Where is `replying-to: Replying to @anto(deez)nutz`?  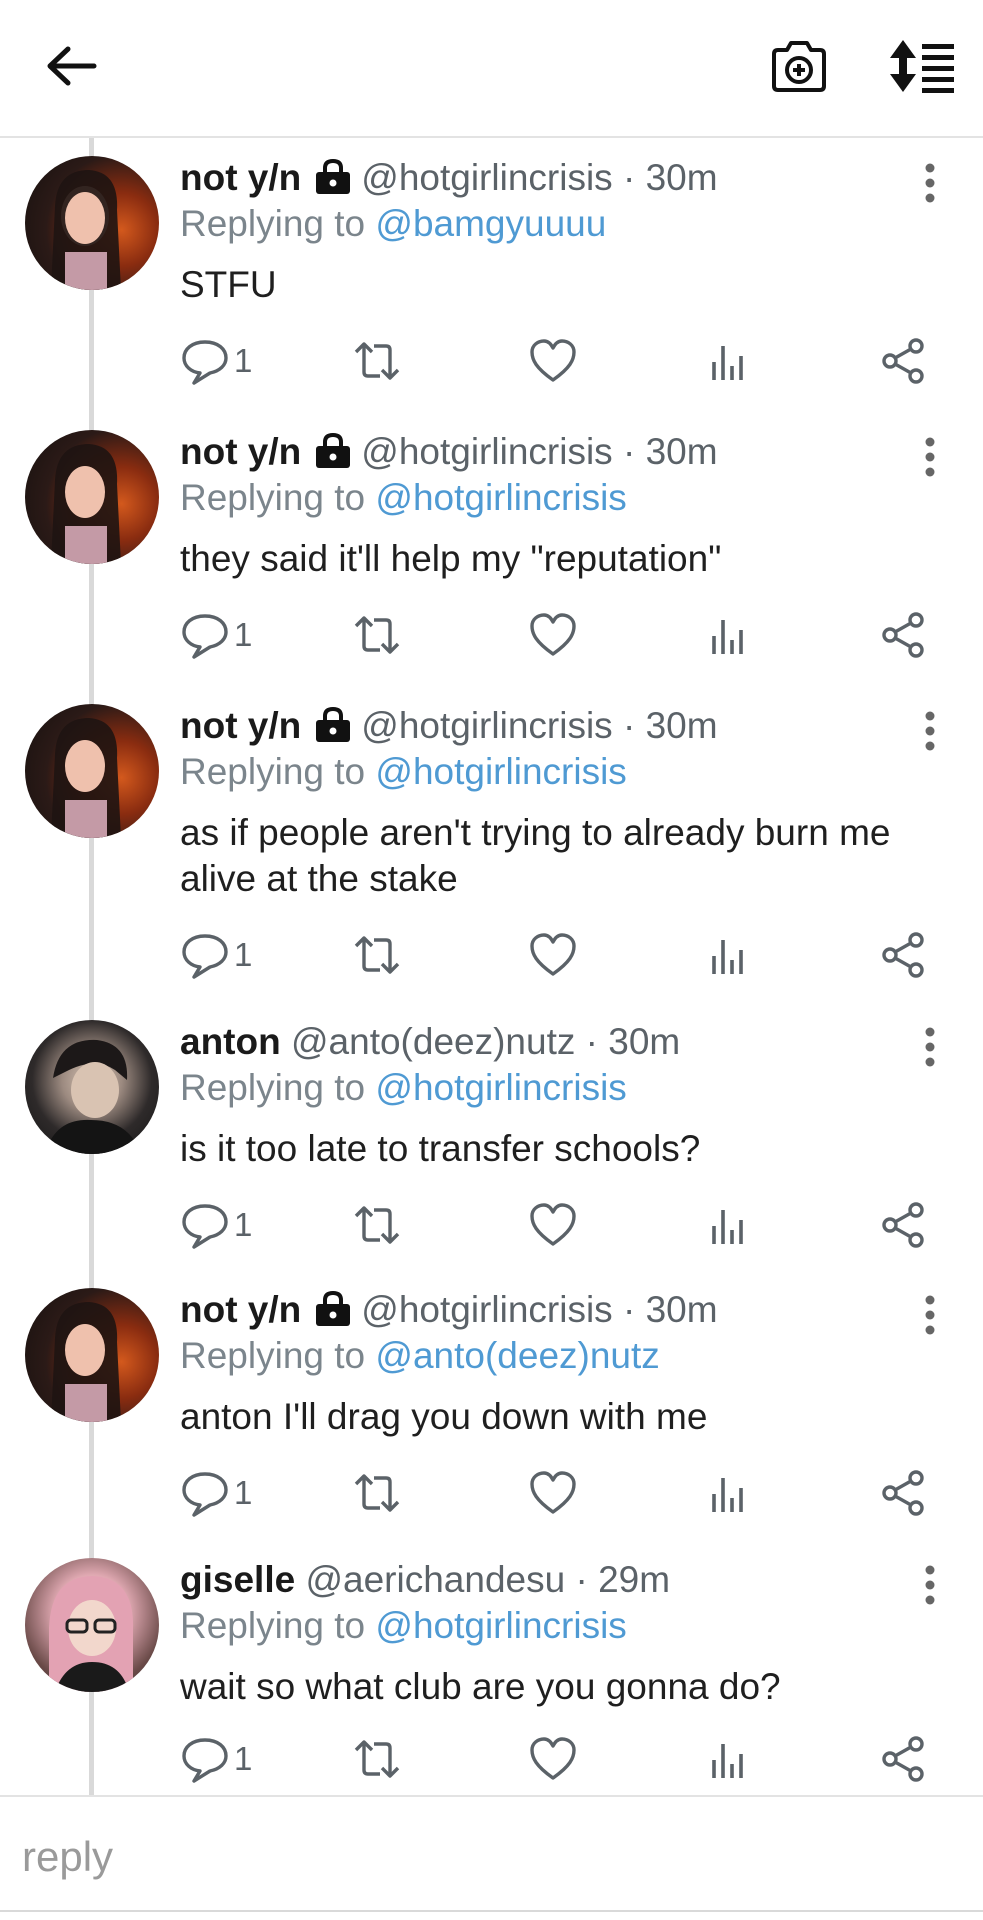 replying-to: Replying to @anto(deez)nutz is located at coordinates (420, 1355).